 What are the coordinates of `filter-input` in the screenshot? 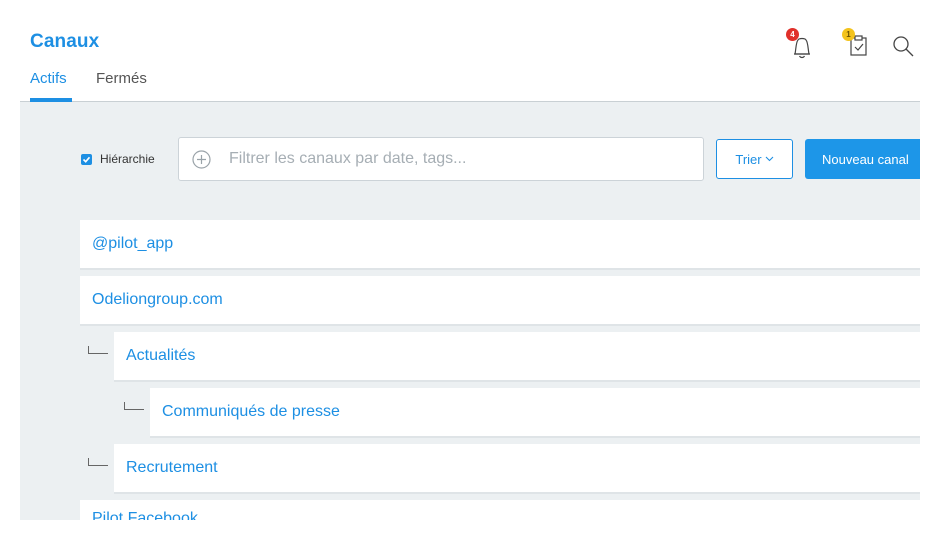 It's located at (459, 159).